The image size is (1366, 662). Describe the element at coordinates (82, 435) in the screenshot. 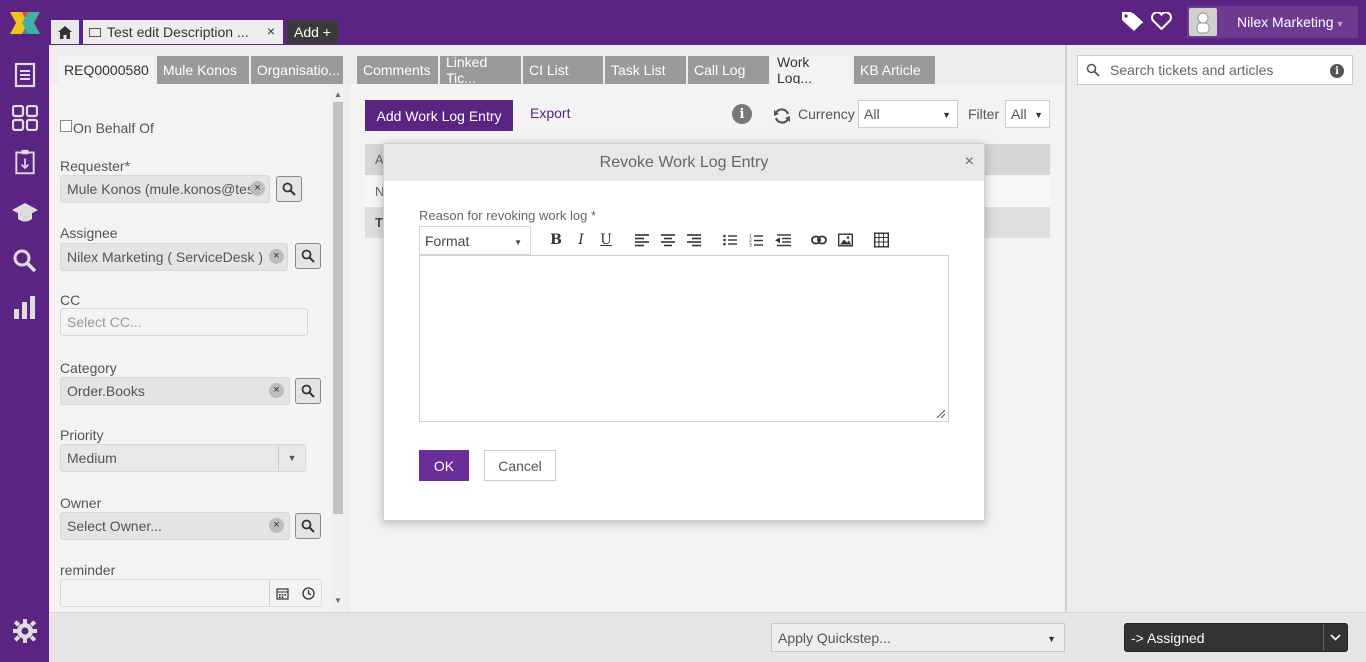

I see `priority-label: Priority` at that location.